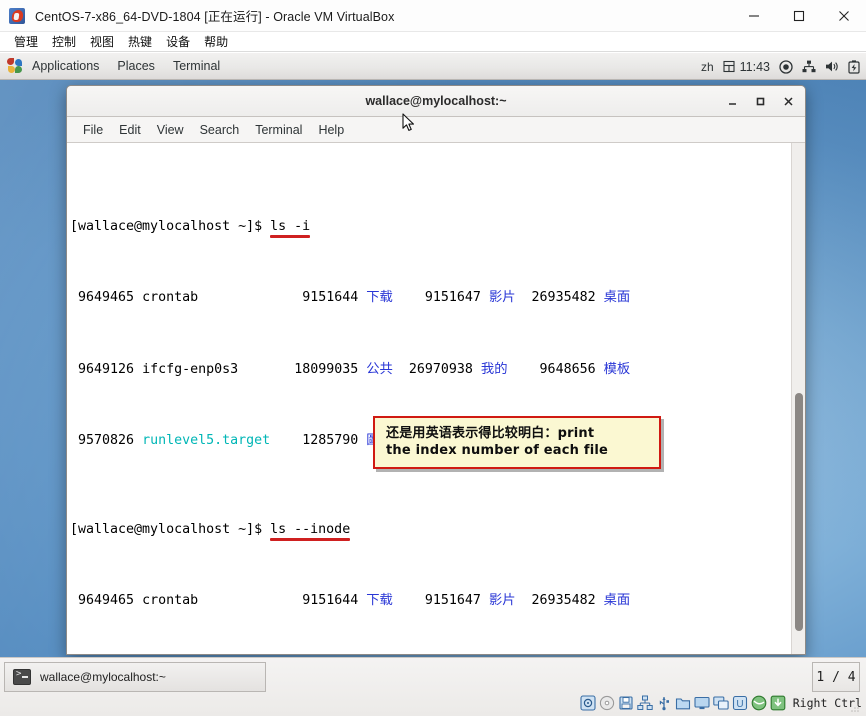  What do you see at coordinates (607, 703) in the screenshot?
I see `optical-disk-icon` at bounding box center [607, 703].